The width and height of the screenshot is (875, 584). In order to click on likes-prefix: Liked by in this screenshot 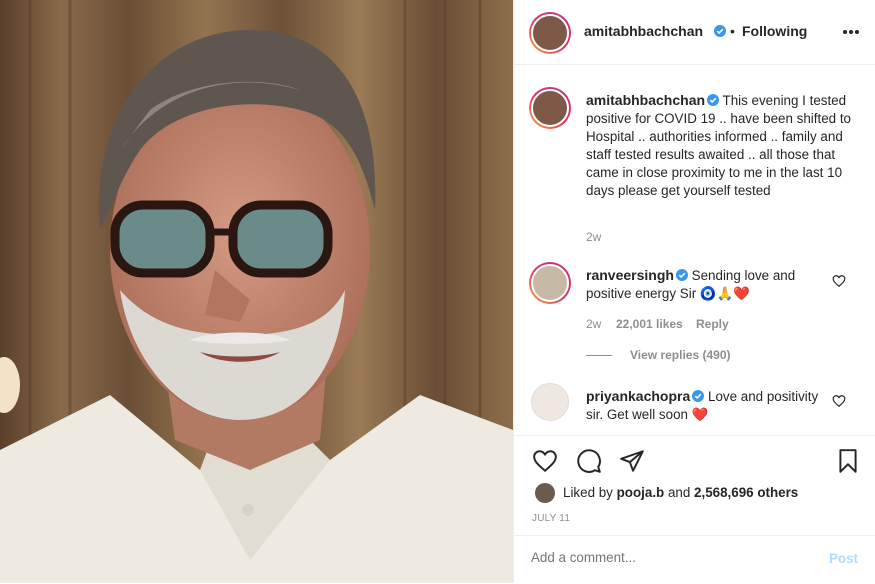, I will do `click(588, 492)`.